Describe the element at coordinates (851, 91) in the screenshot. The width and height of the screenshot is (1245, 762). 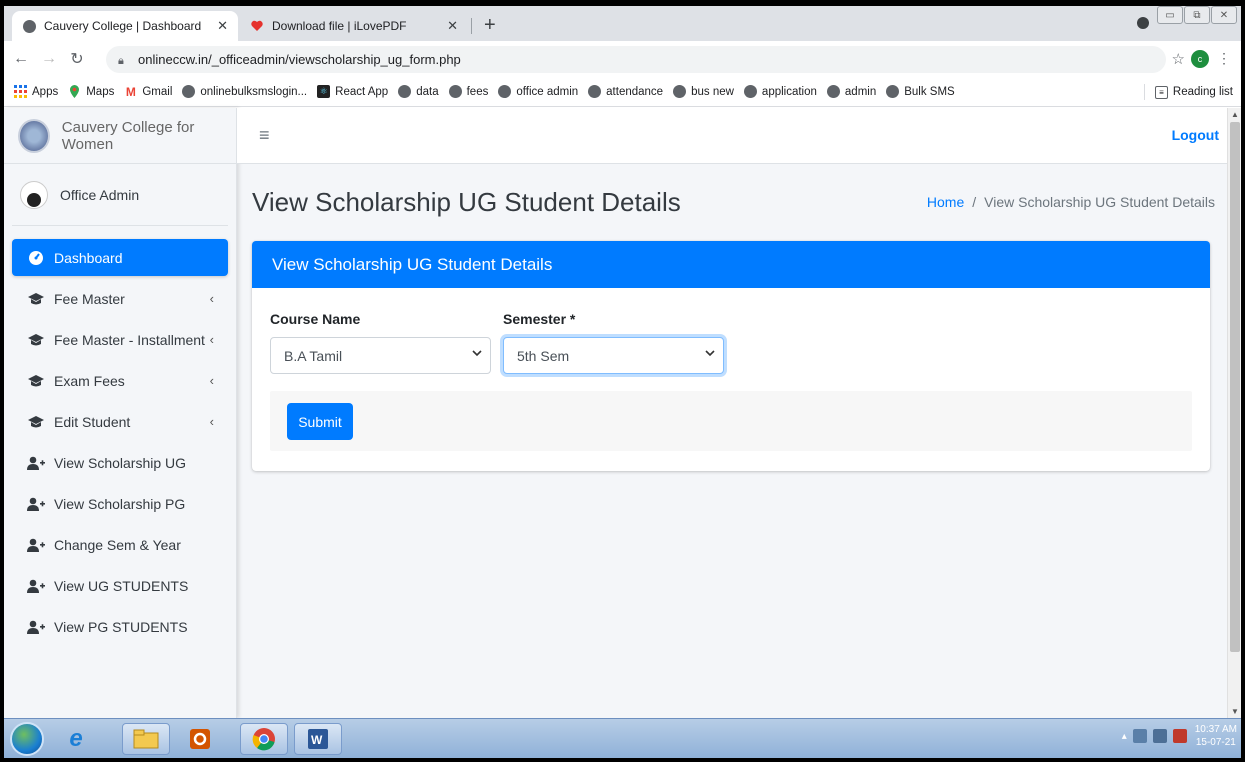
I see `bookmark-admin: admin` at that location.